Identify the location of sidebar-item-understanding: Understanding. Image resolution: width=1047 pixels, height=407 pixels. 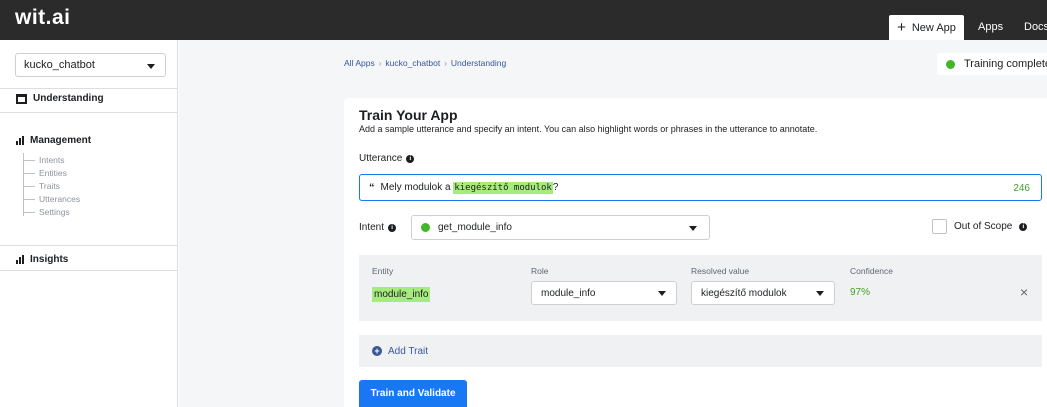
(60, 98).